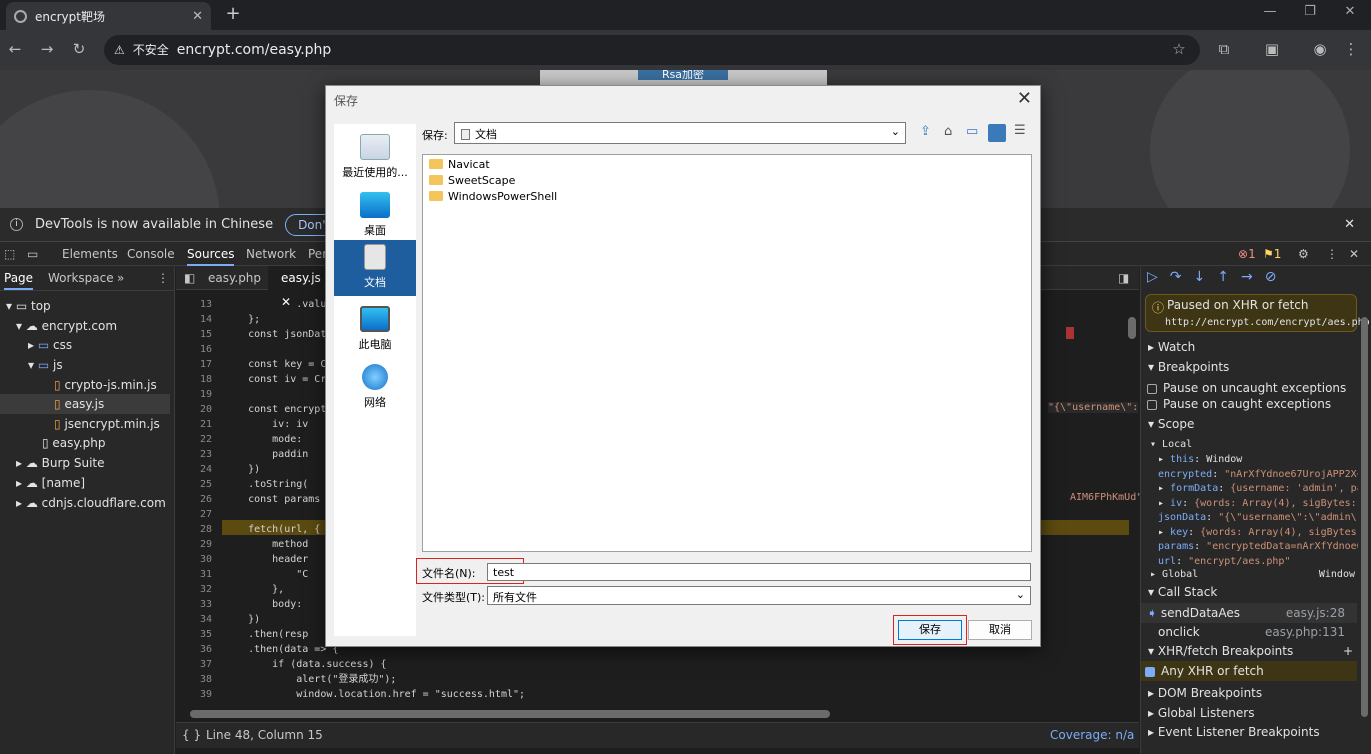 The height and width of the screenshot is (754, 1371). I want to click on extensions-icon: ⧉, so click(1224, 50).